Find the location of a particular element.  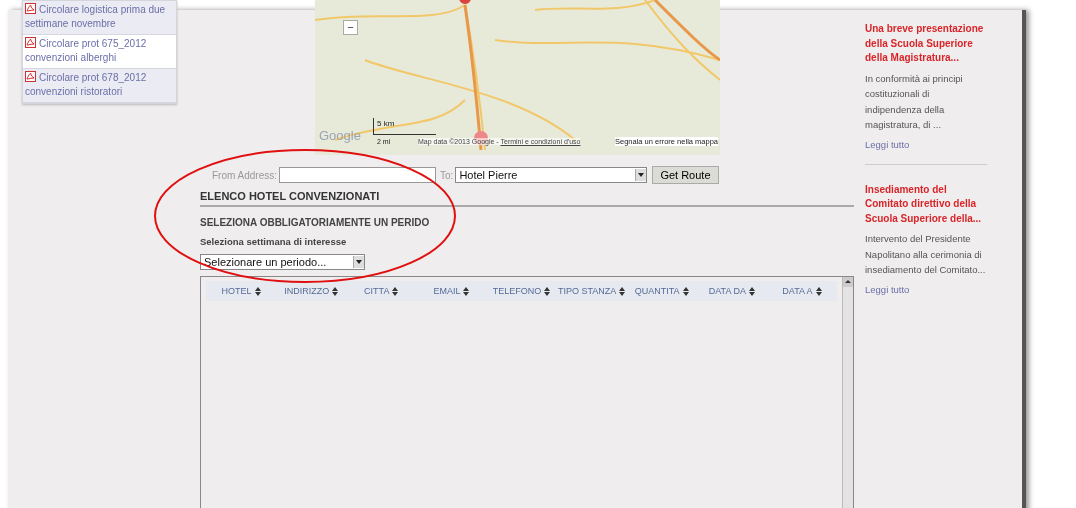

to-label: To: is located at coordinates (447, 175).